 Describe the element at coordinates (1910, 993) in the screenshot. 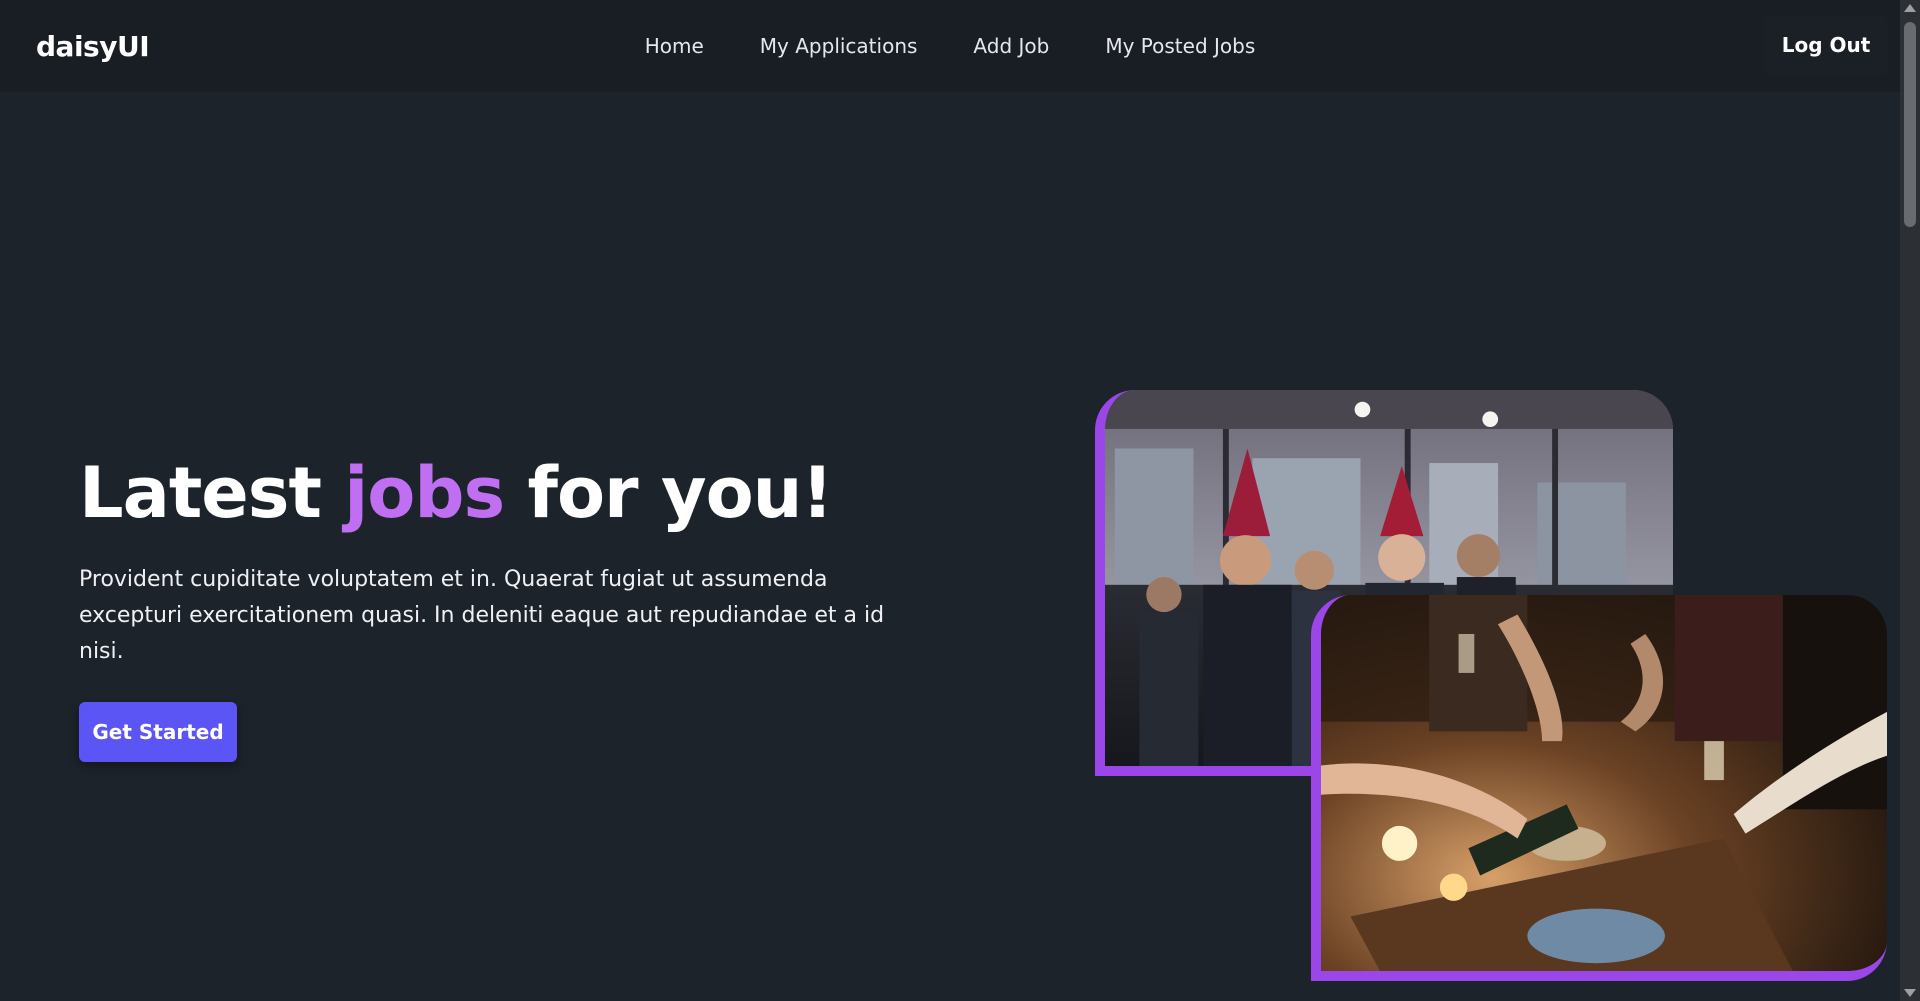

I see `scroll-down-arrow-icon` at that location.